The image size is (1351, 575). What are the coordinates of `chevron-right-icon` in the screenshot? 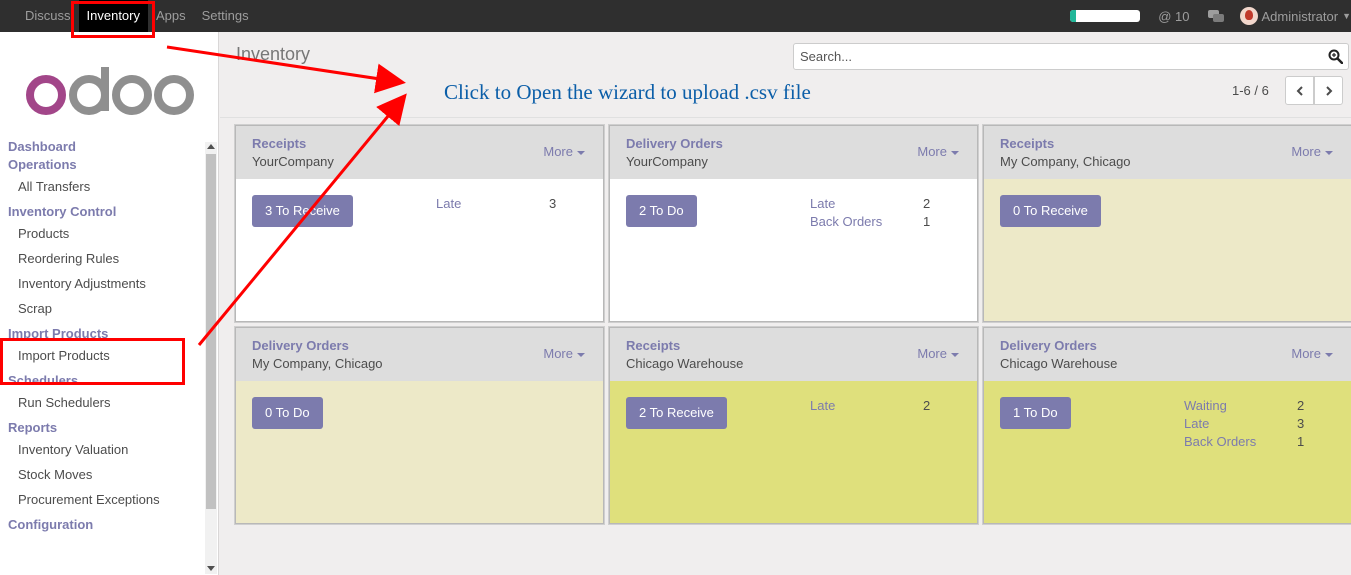 It's located at (1328, 90).